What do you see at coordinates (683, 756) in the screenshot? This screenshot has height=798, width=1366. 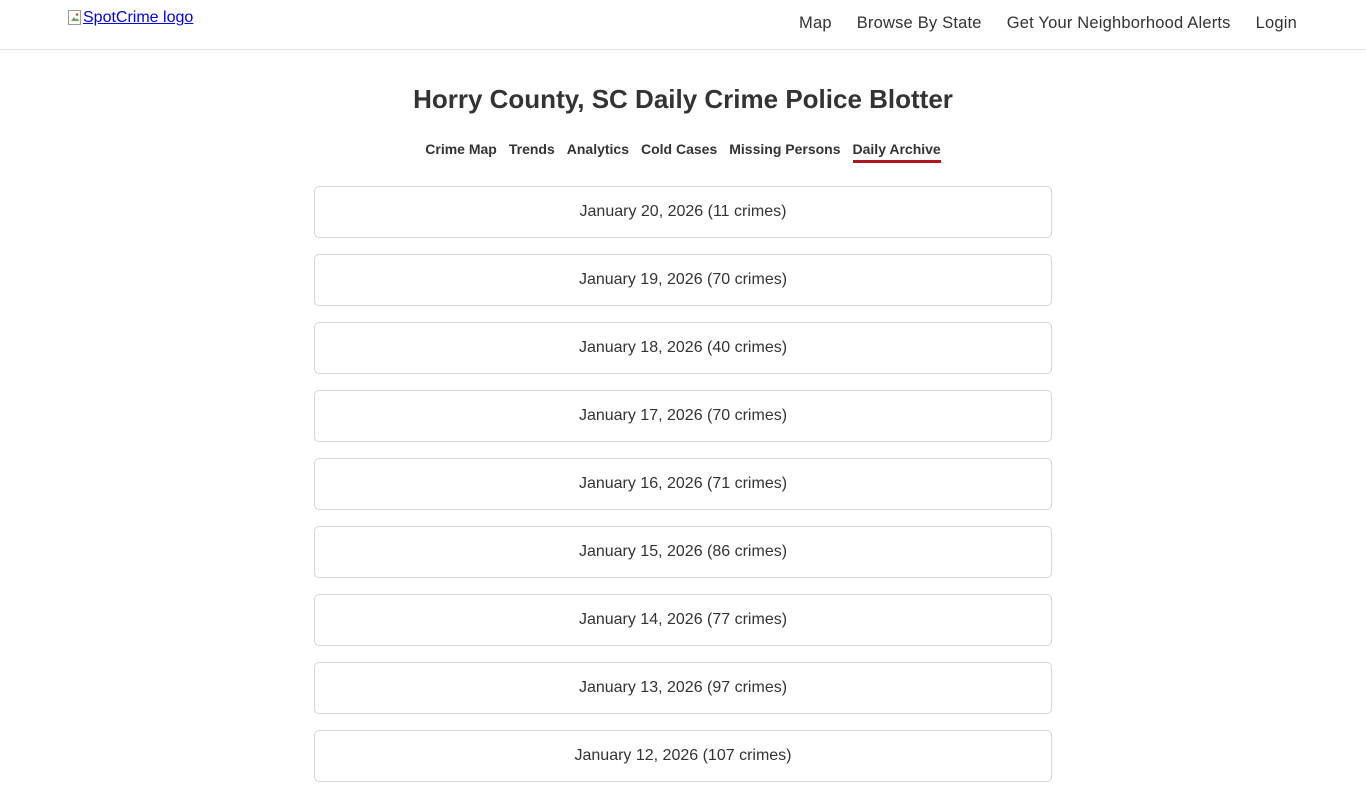 I see `archive-day-link: January 12, 2026 (107 crimes)` at bounding box center [683, 756].